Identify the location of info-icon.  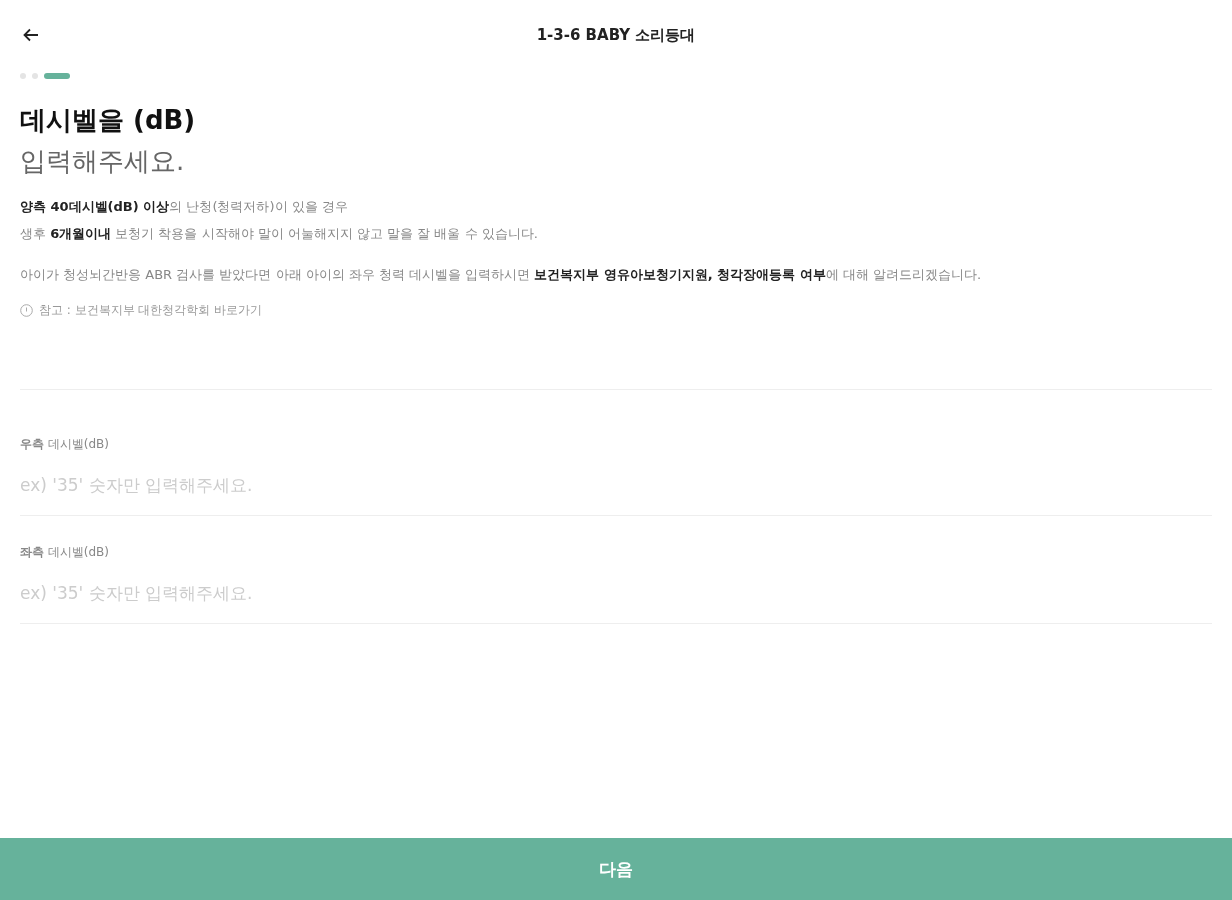
(26, 310).